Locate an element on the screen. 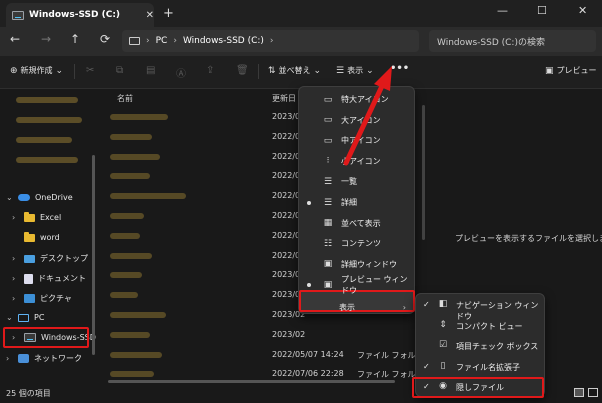 The height and width of the screenshot is (403, 602). view-option-icon: ▣ is located at coordinates (328, 264).